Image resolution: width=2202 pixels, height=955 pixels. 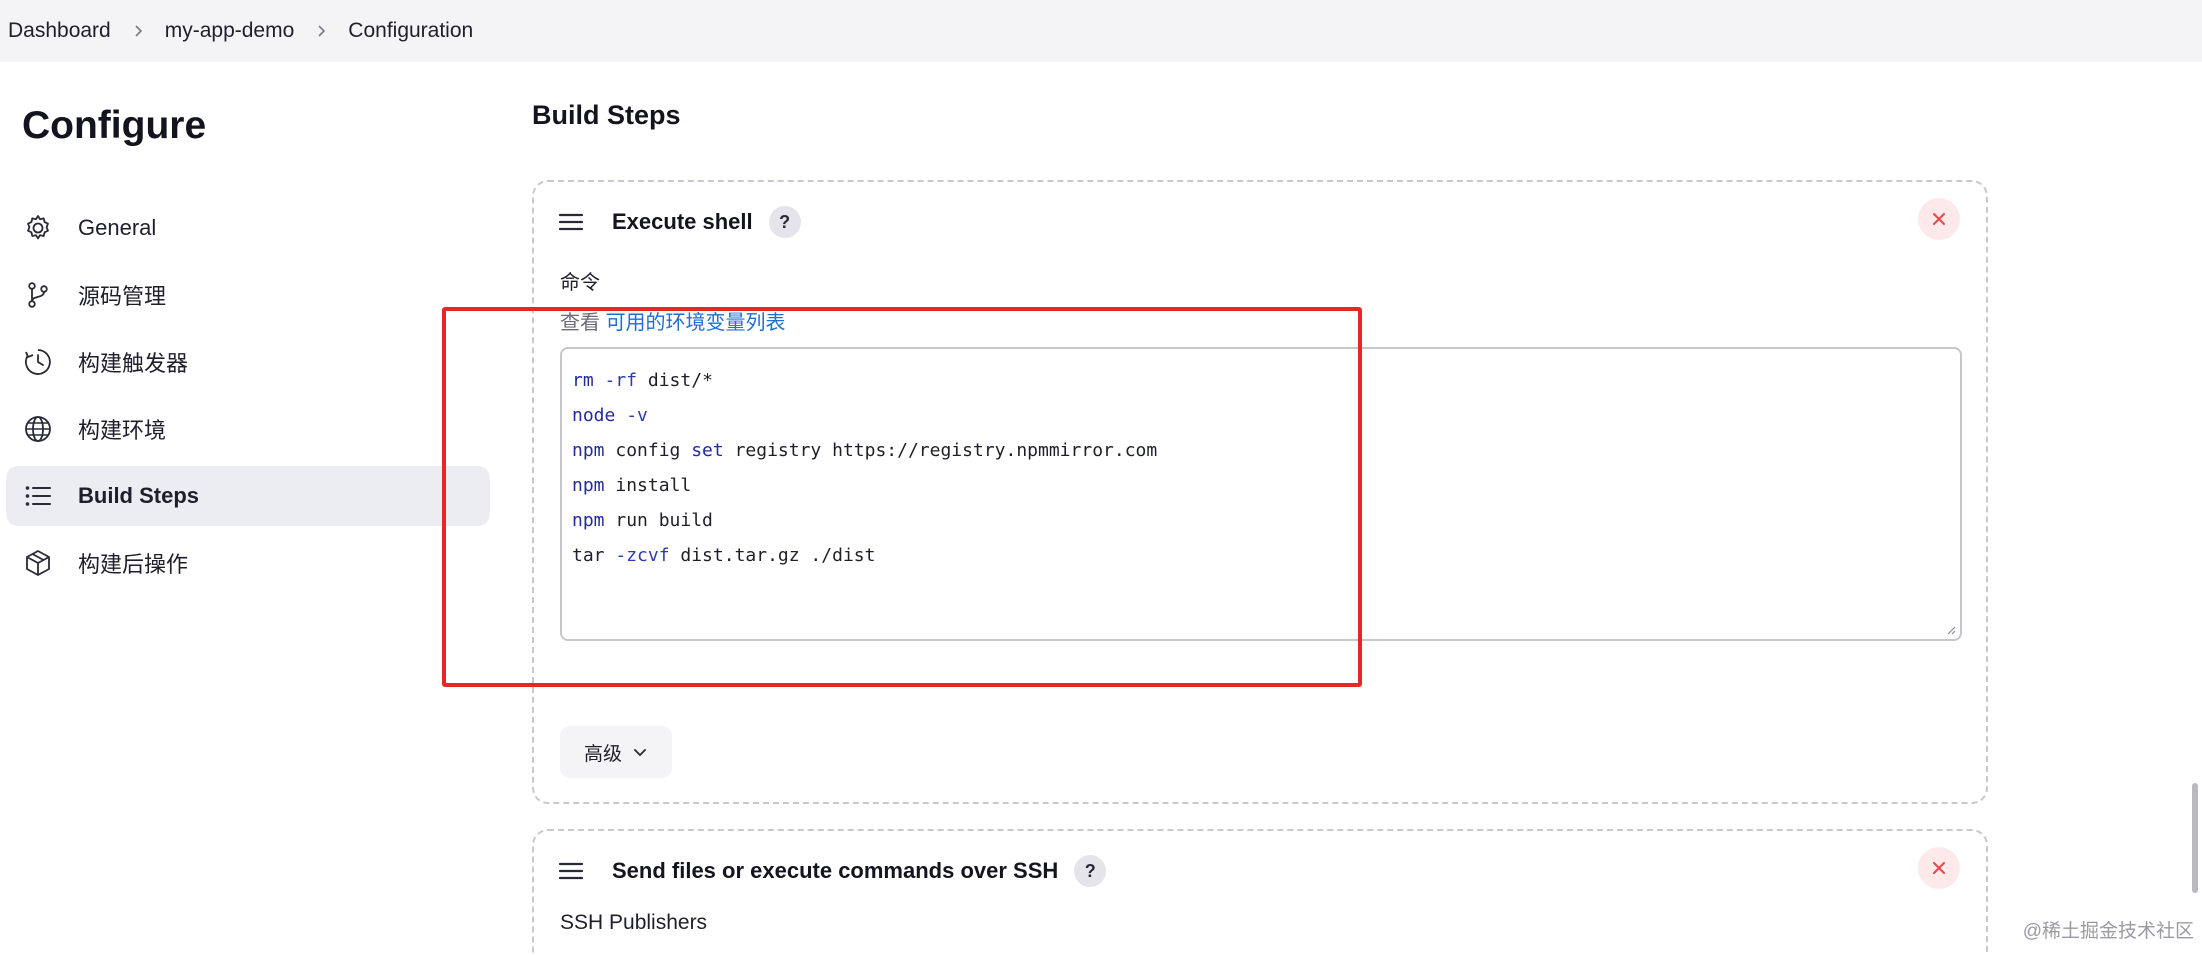 What do you see at coordinates (1261, 485) in the screenshot?
I see `command-line: npm install` at bounding box center [1261, 485].